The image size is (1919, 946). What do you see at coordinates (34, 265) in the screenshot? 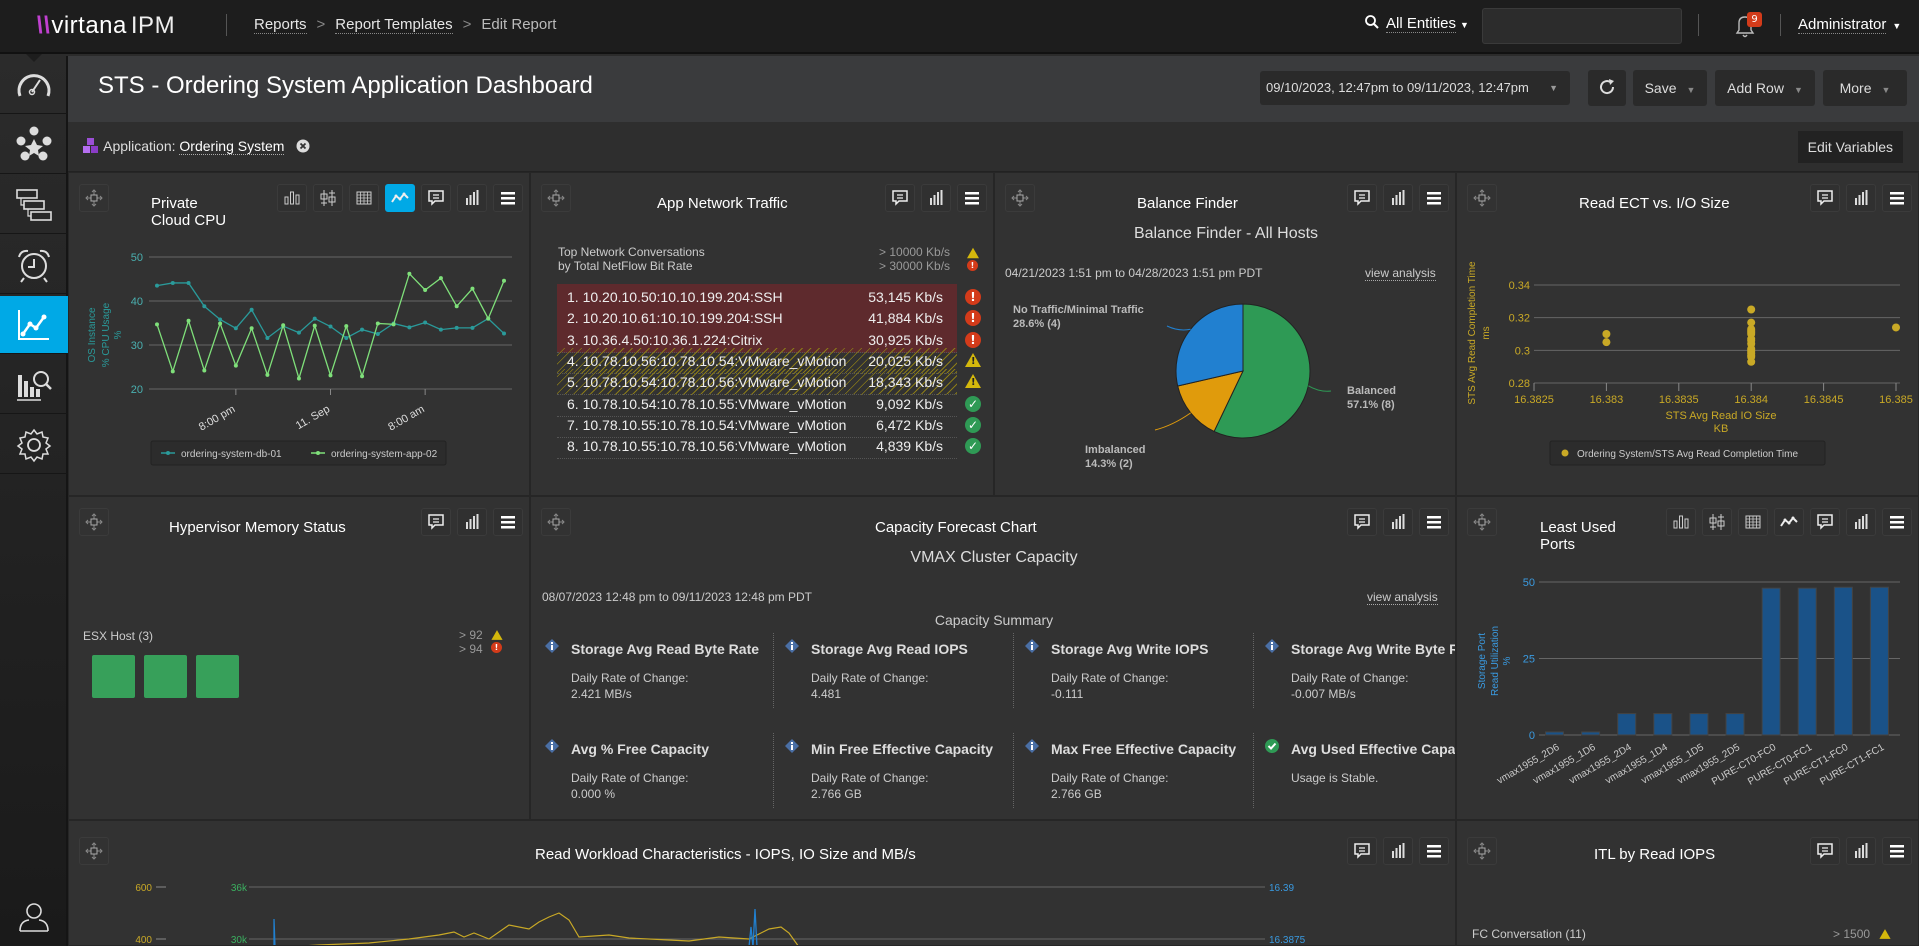
I see `sidebar-item-alarms` at bounding box center [34, 265].